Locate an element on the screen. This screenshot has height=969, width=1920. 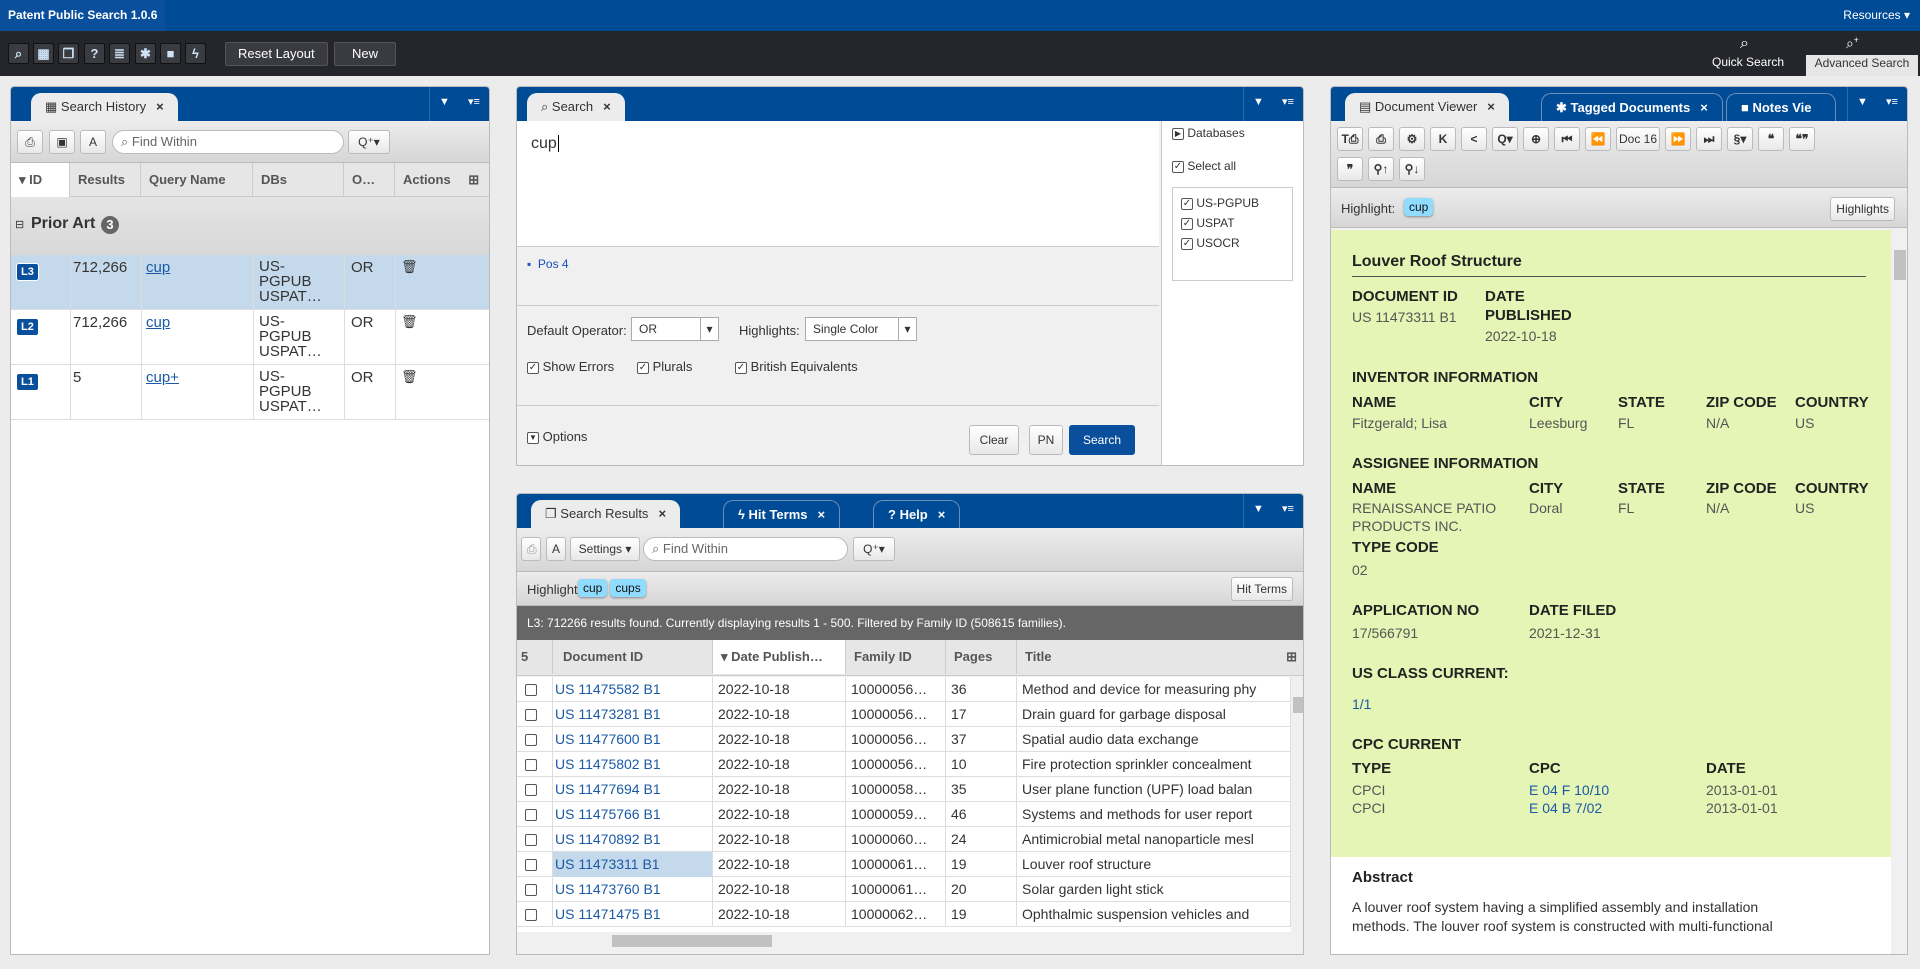
font-size-icon: A is located at coordinates (556, 549).